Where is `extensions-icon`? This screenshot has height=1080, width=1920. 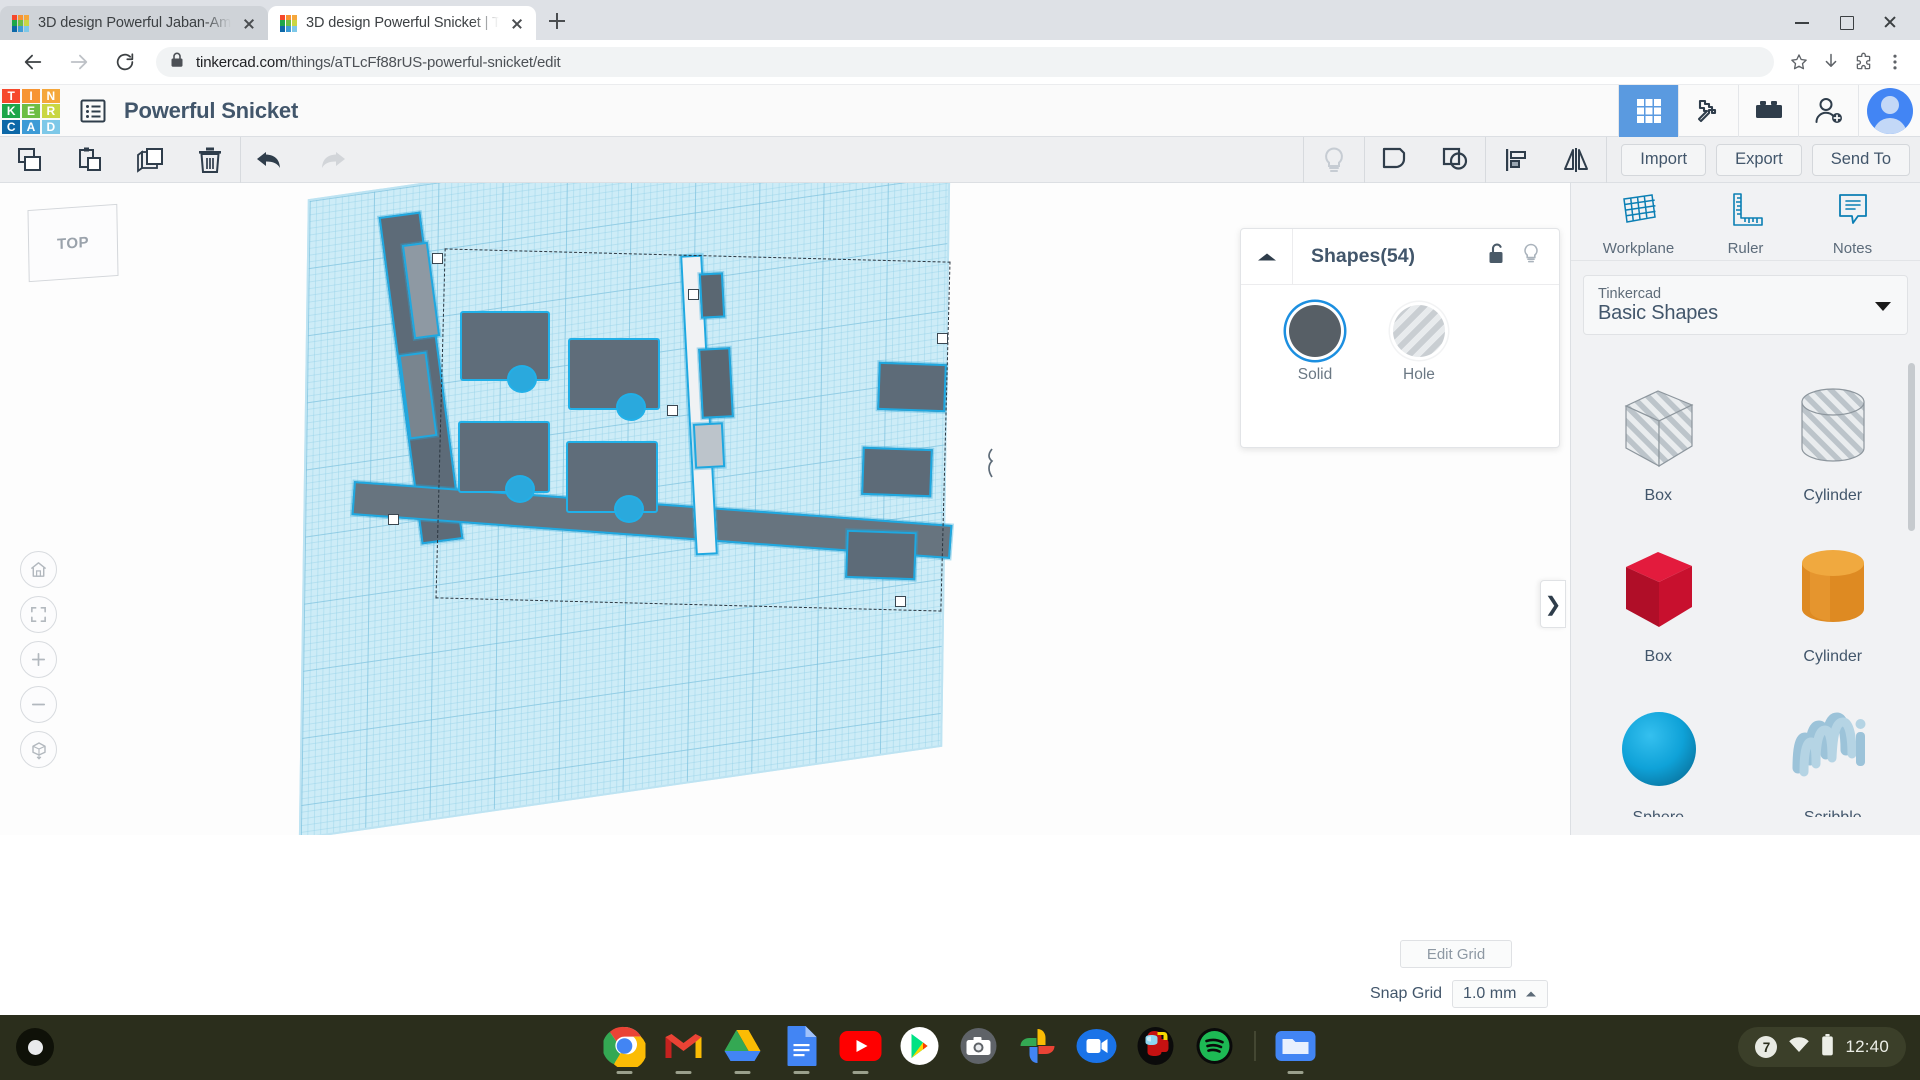 extensions-icon is located at coordinates (1863, 62).